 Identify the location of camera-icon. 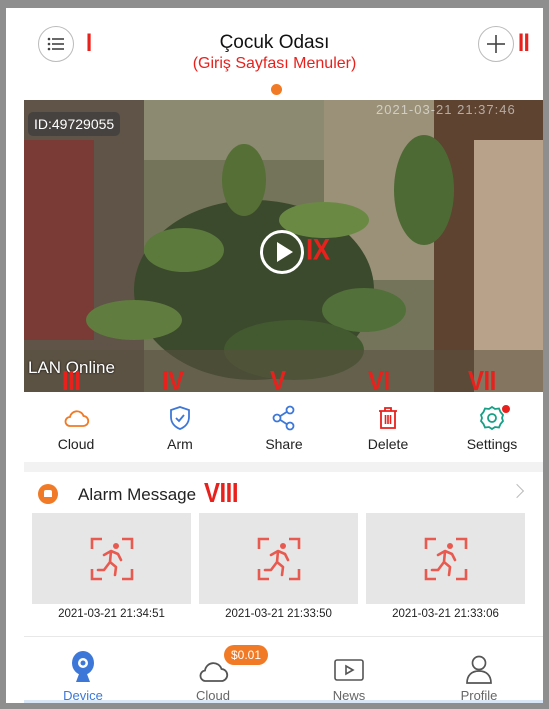
(83, 666).